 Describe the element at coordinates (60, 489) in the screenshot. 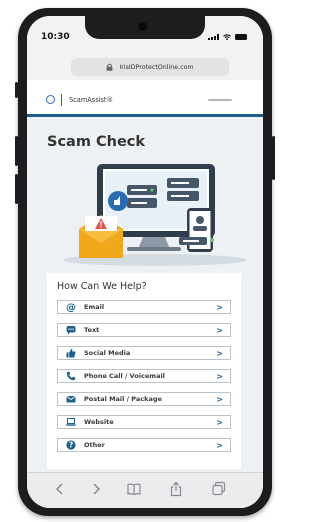

I see `back-icon` at that location.